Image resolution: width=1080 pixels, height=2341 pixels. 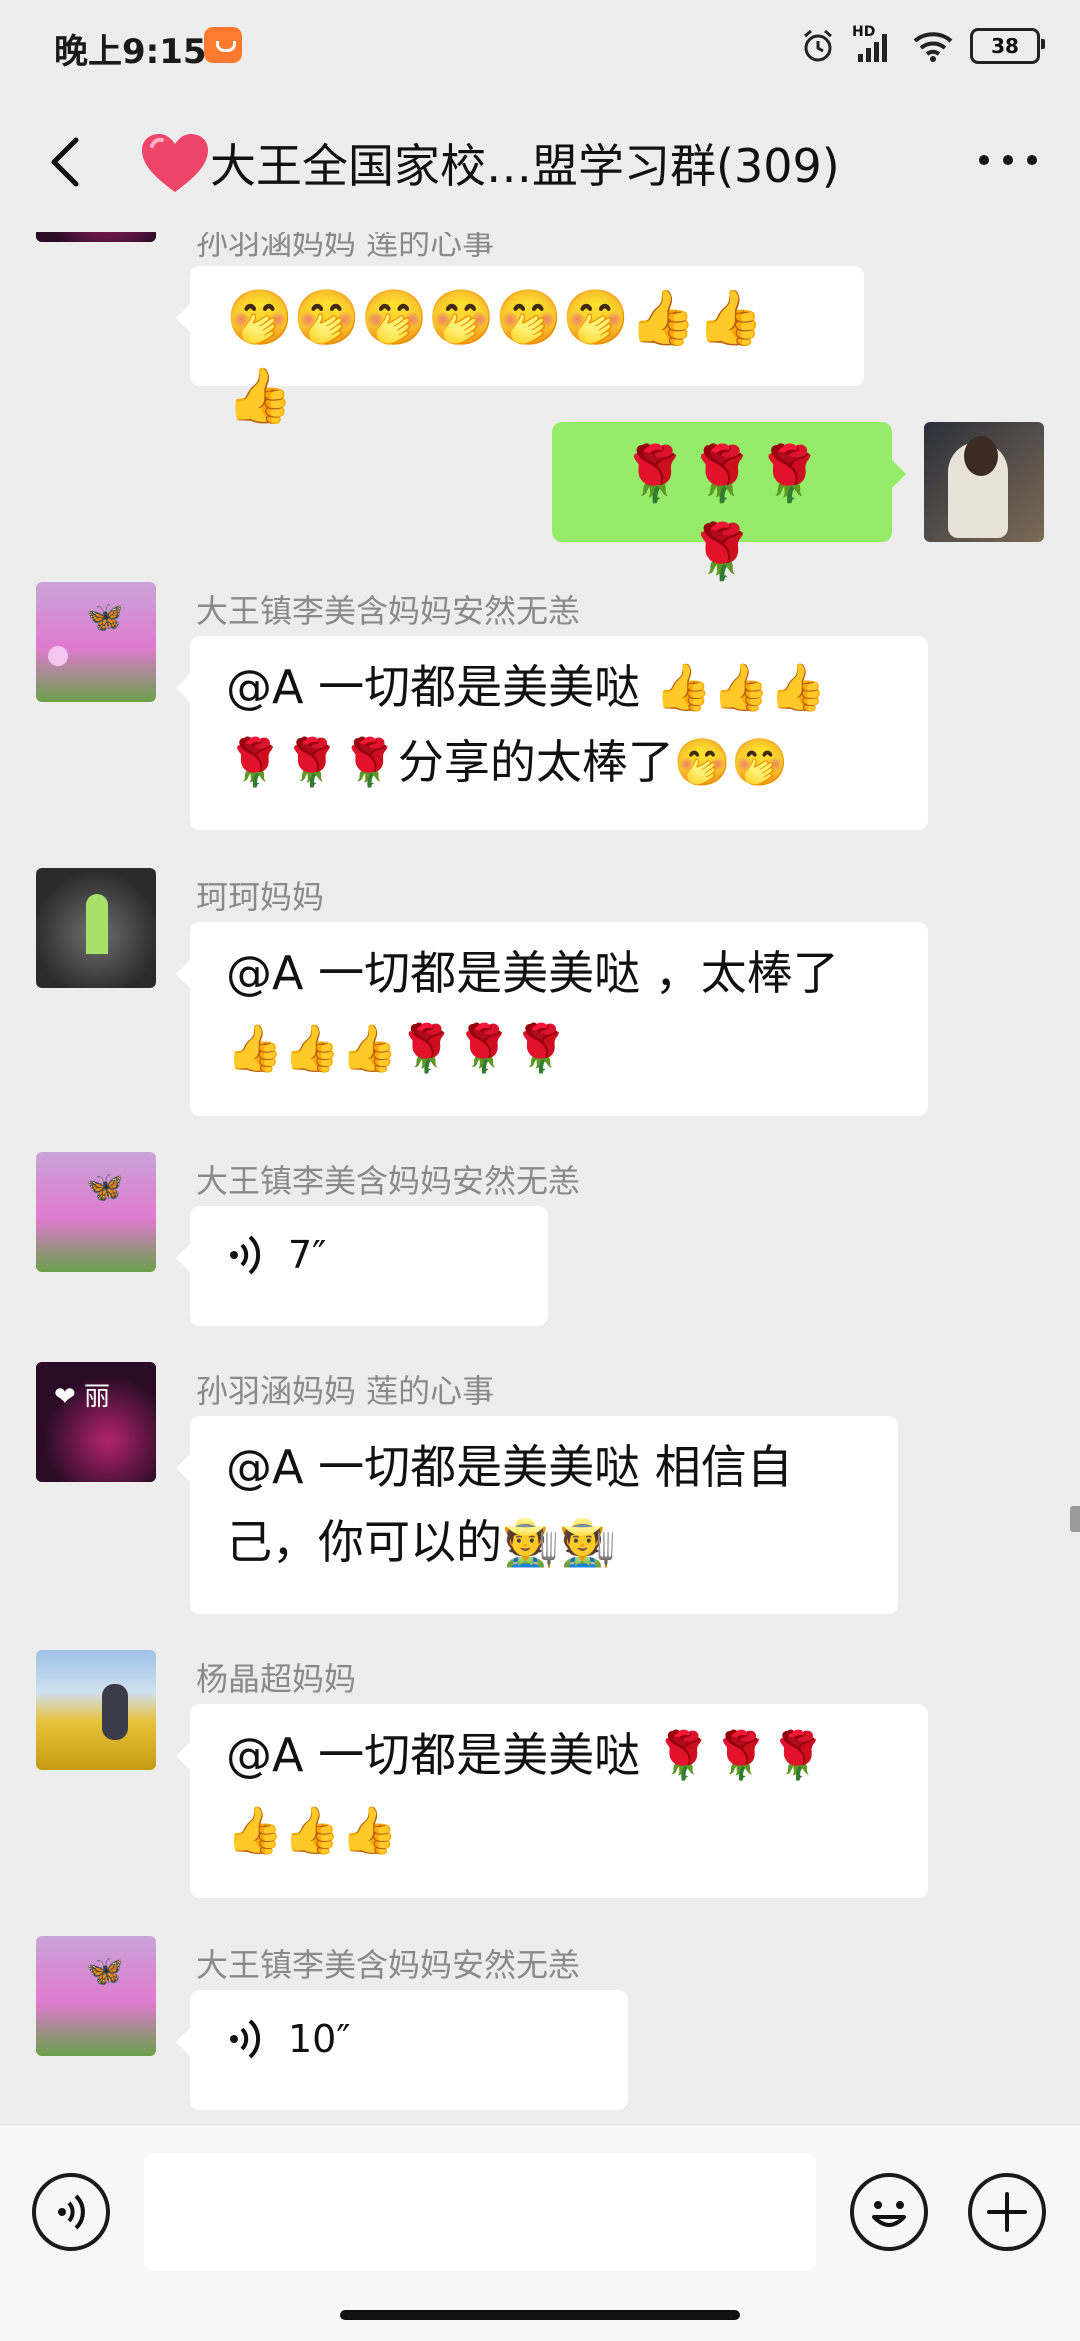 What do you see at coordinates (312, 1830) in the screenshot?
I see `message-text-line: 👍👍👍` at bounding box center [312, 1830].